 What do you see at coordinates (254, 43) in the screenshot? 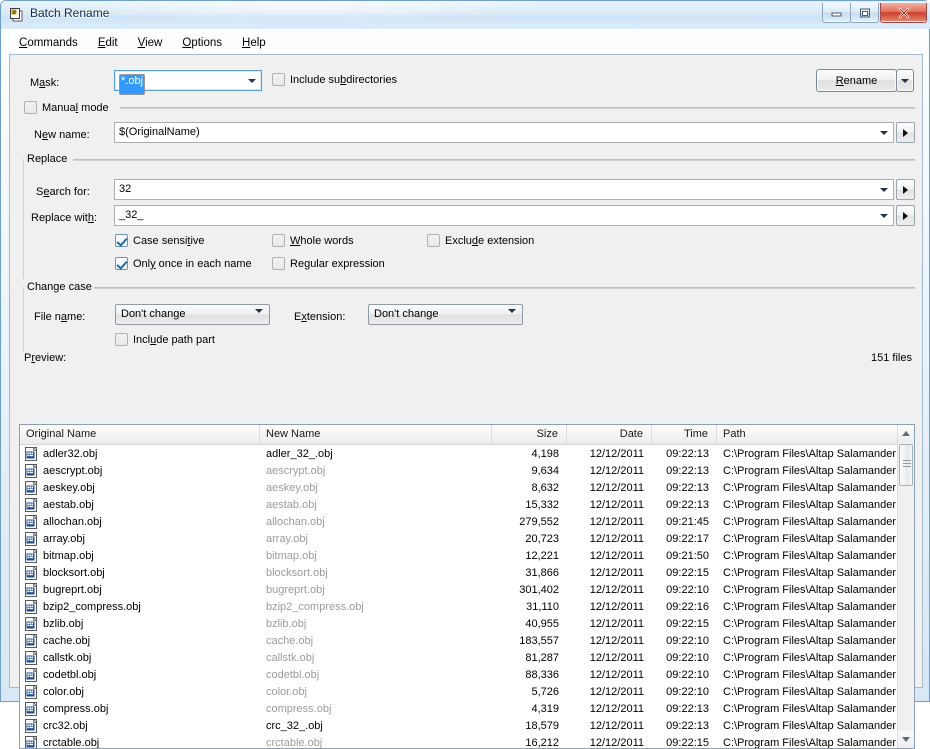
I see `menu-help: Help` at bounding box center [254, 43].